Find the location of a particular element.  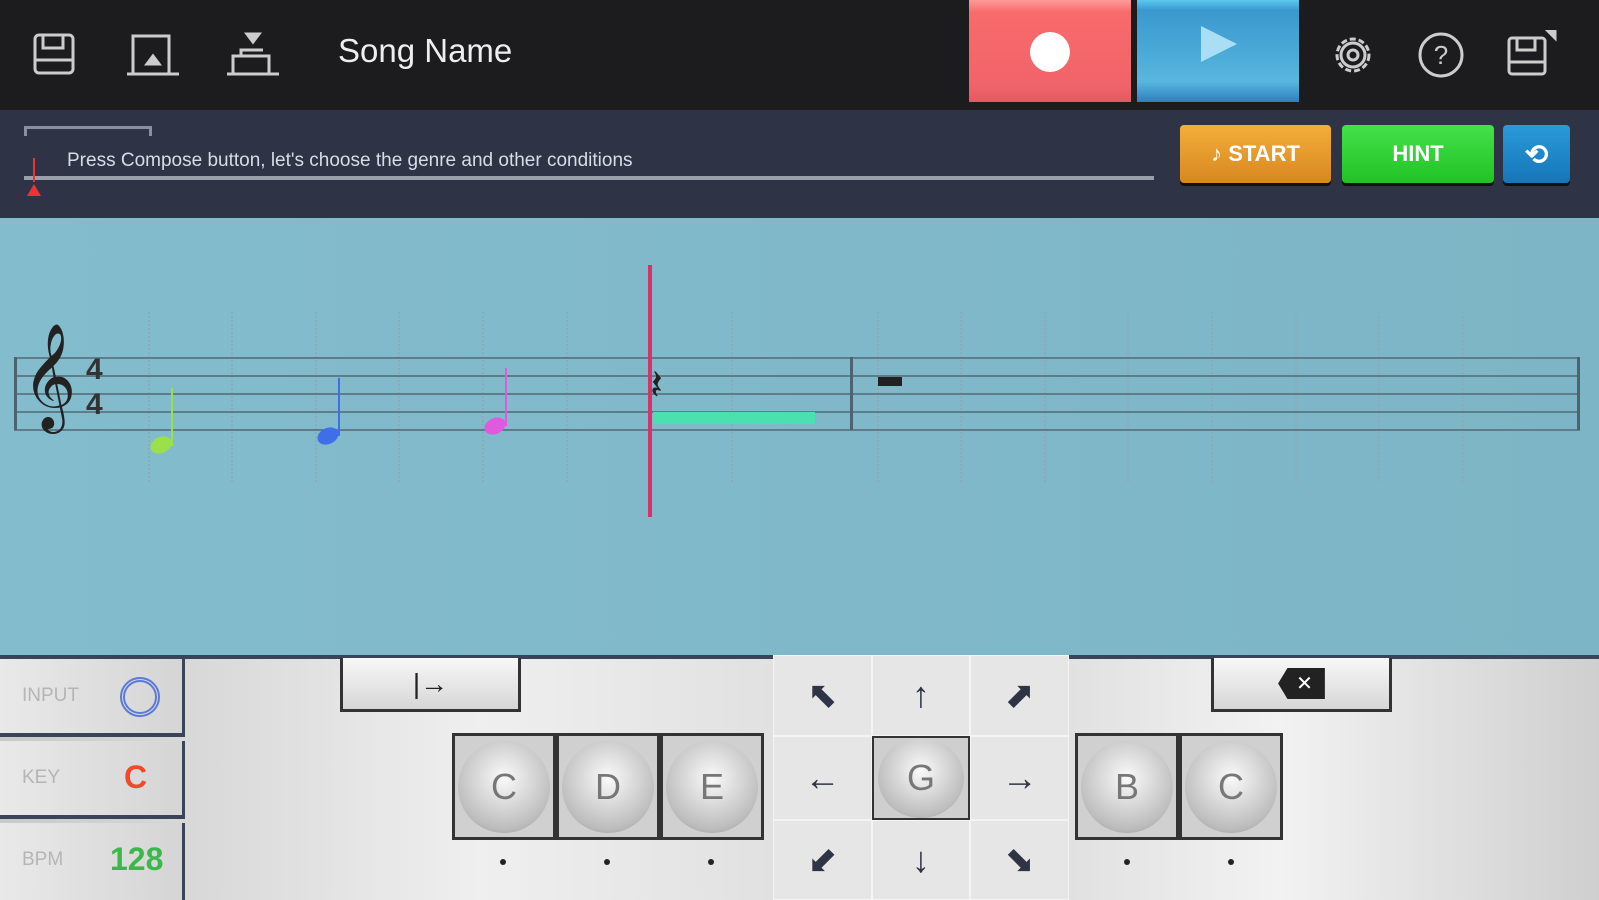

note-key-b: B is located at coordinates (1127, 786).